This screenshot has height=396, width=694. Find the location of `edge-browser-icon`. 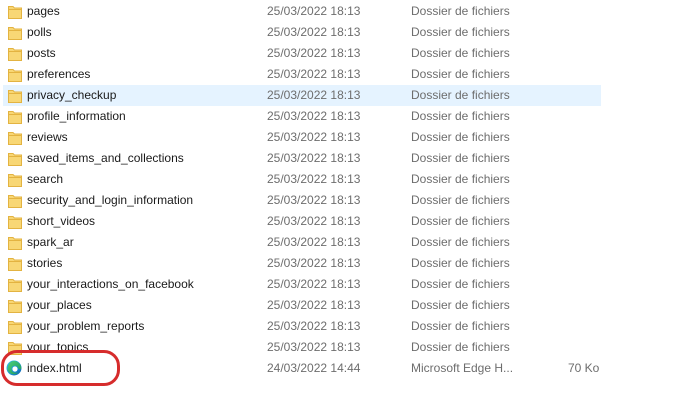

edge-browser-icon is located at coordinates (14, 368).